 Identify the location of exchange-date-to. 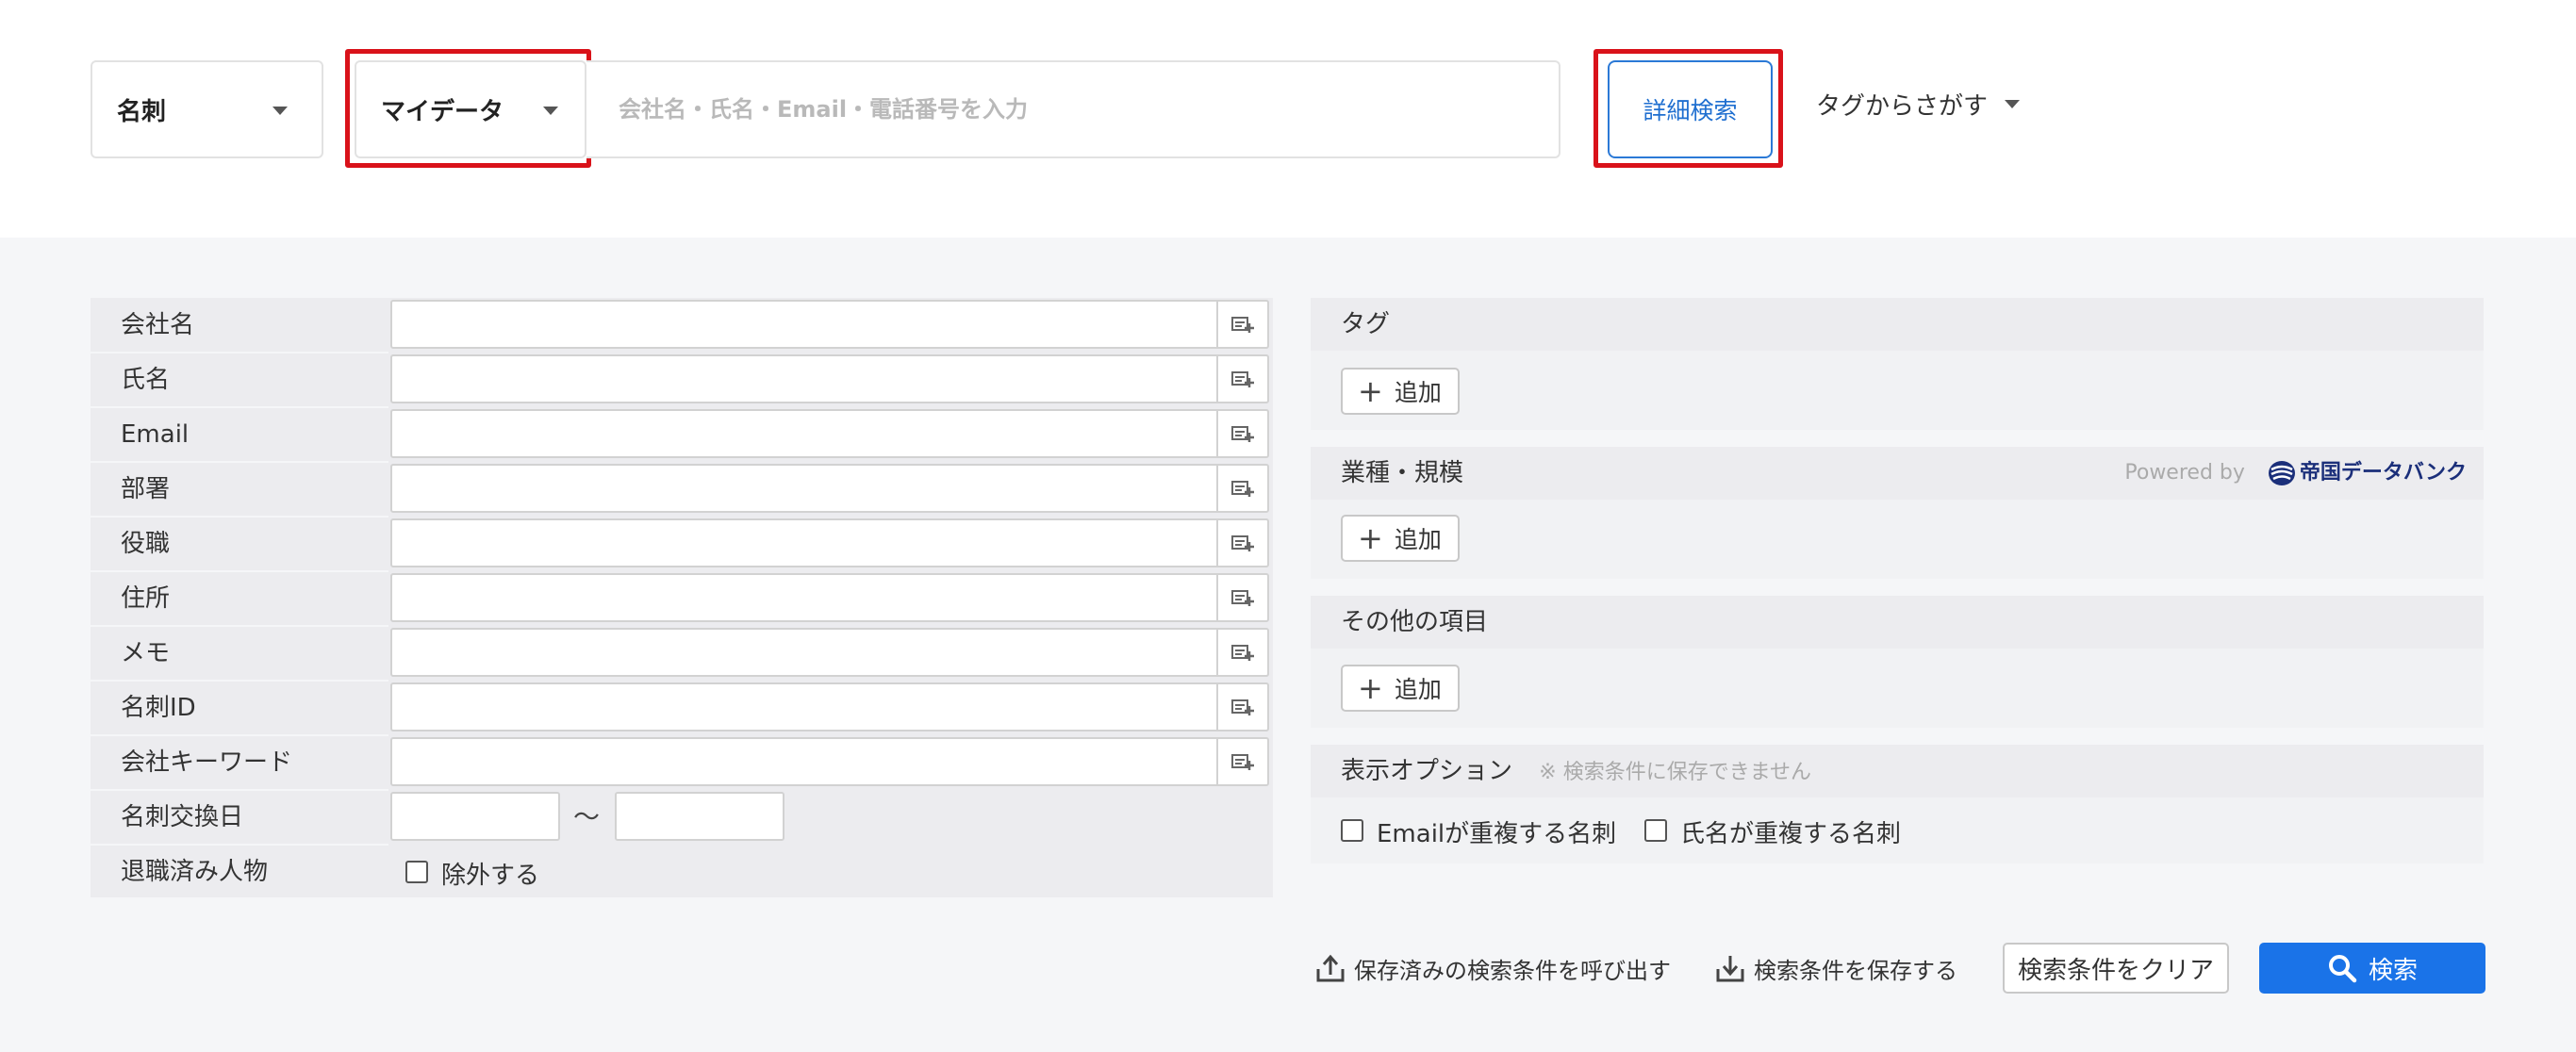
(699, 816).